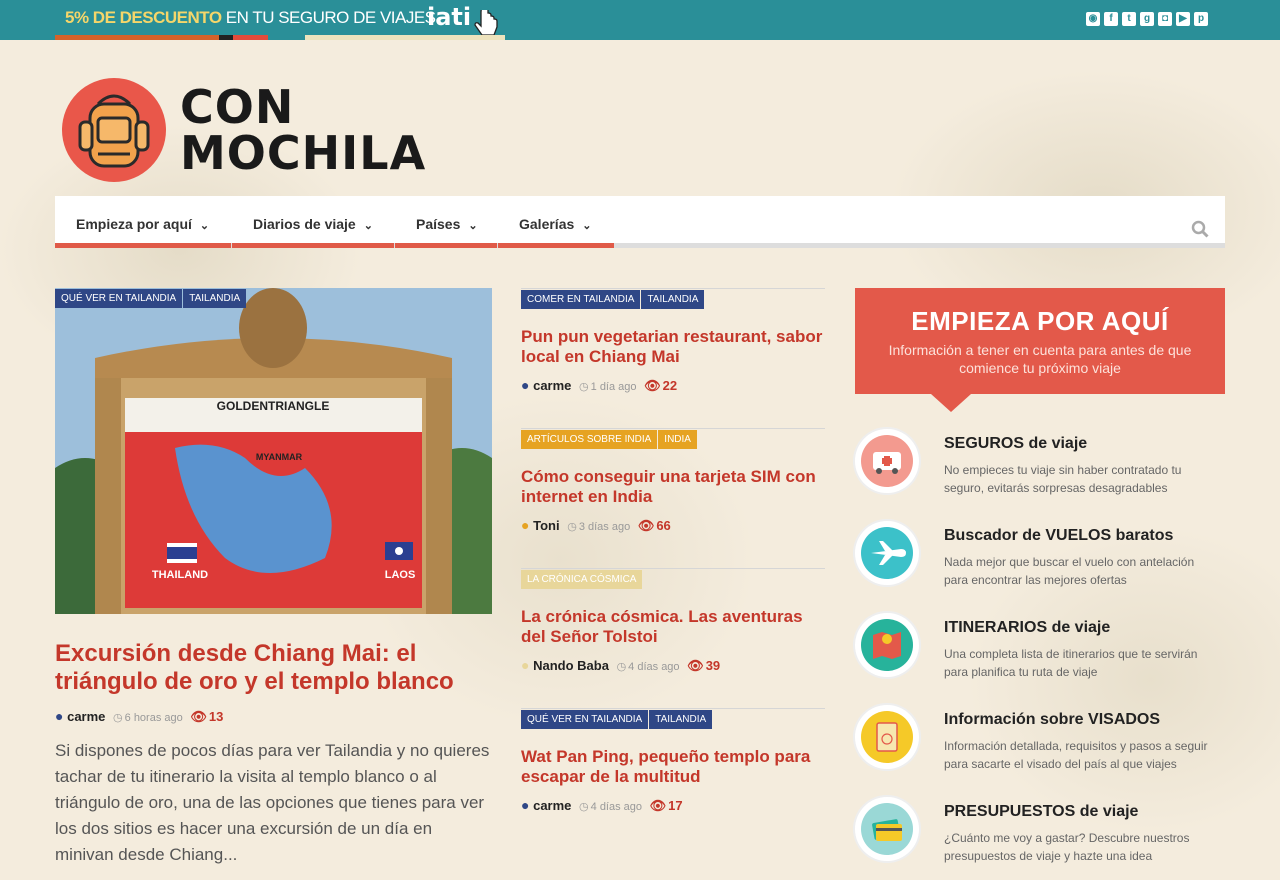 Image resolution: width=1280 pixels, height=880 pixels. Describe the element at coordinates (303, 130) in the screenshot. I see `logo-text: CON MOCHILA` at that location.